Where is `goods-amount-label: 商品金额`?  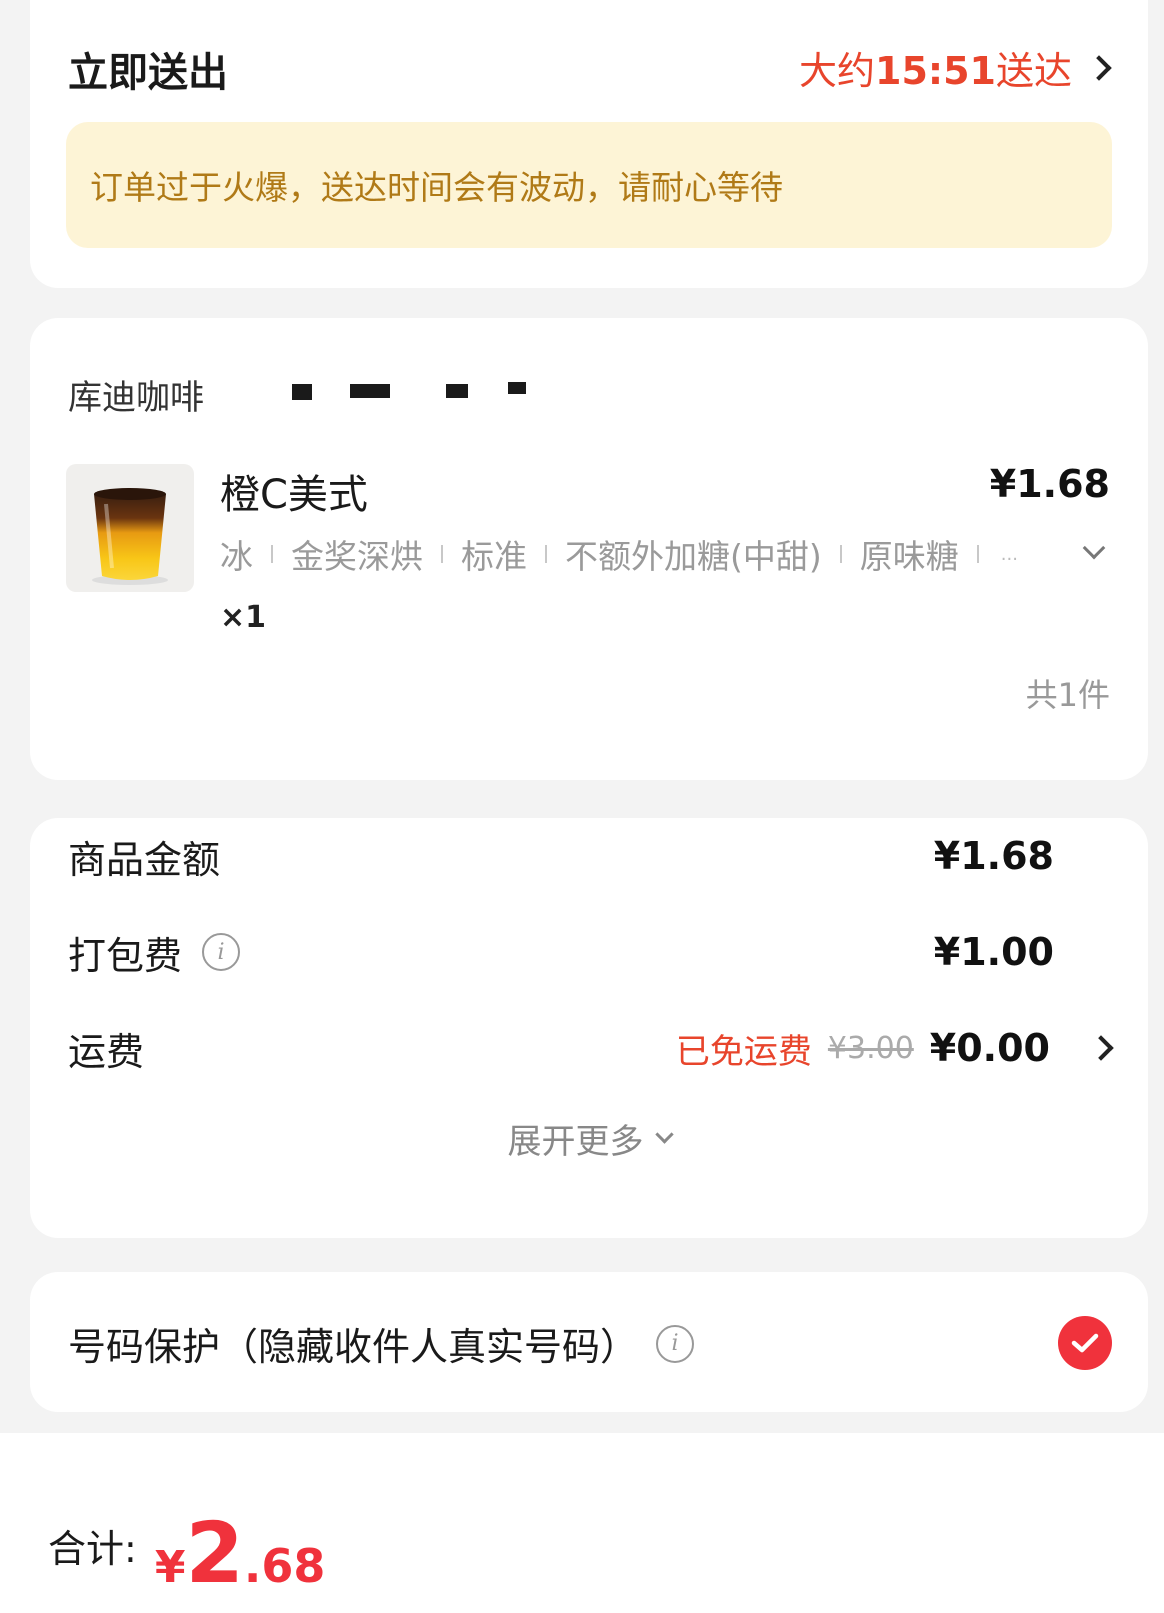 goods-amount-label: 商品金额 is located at coordinates (144, 859).